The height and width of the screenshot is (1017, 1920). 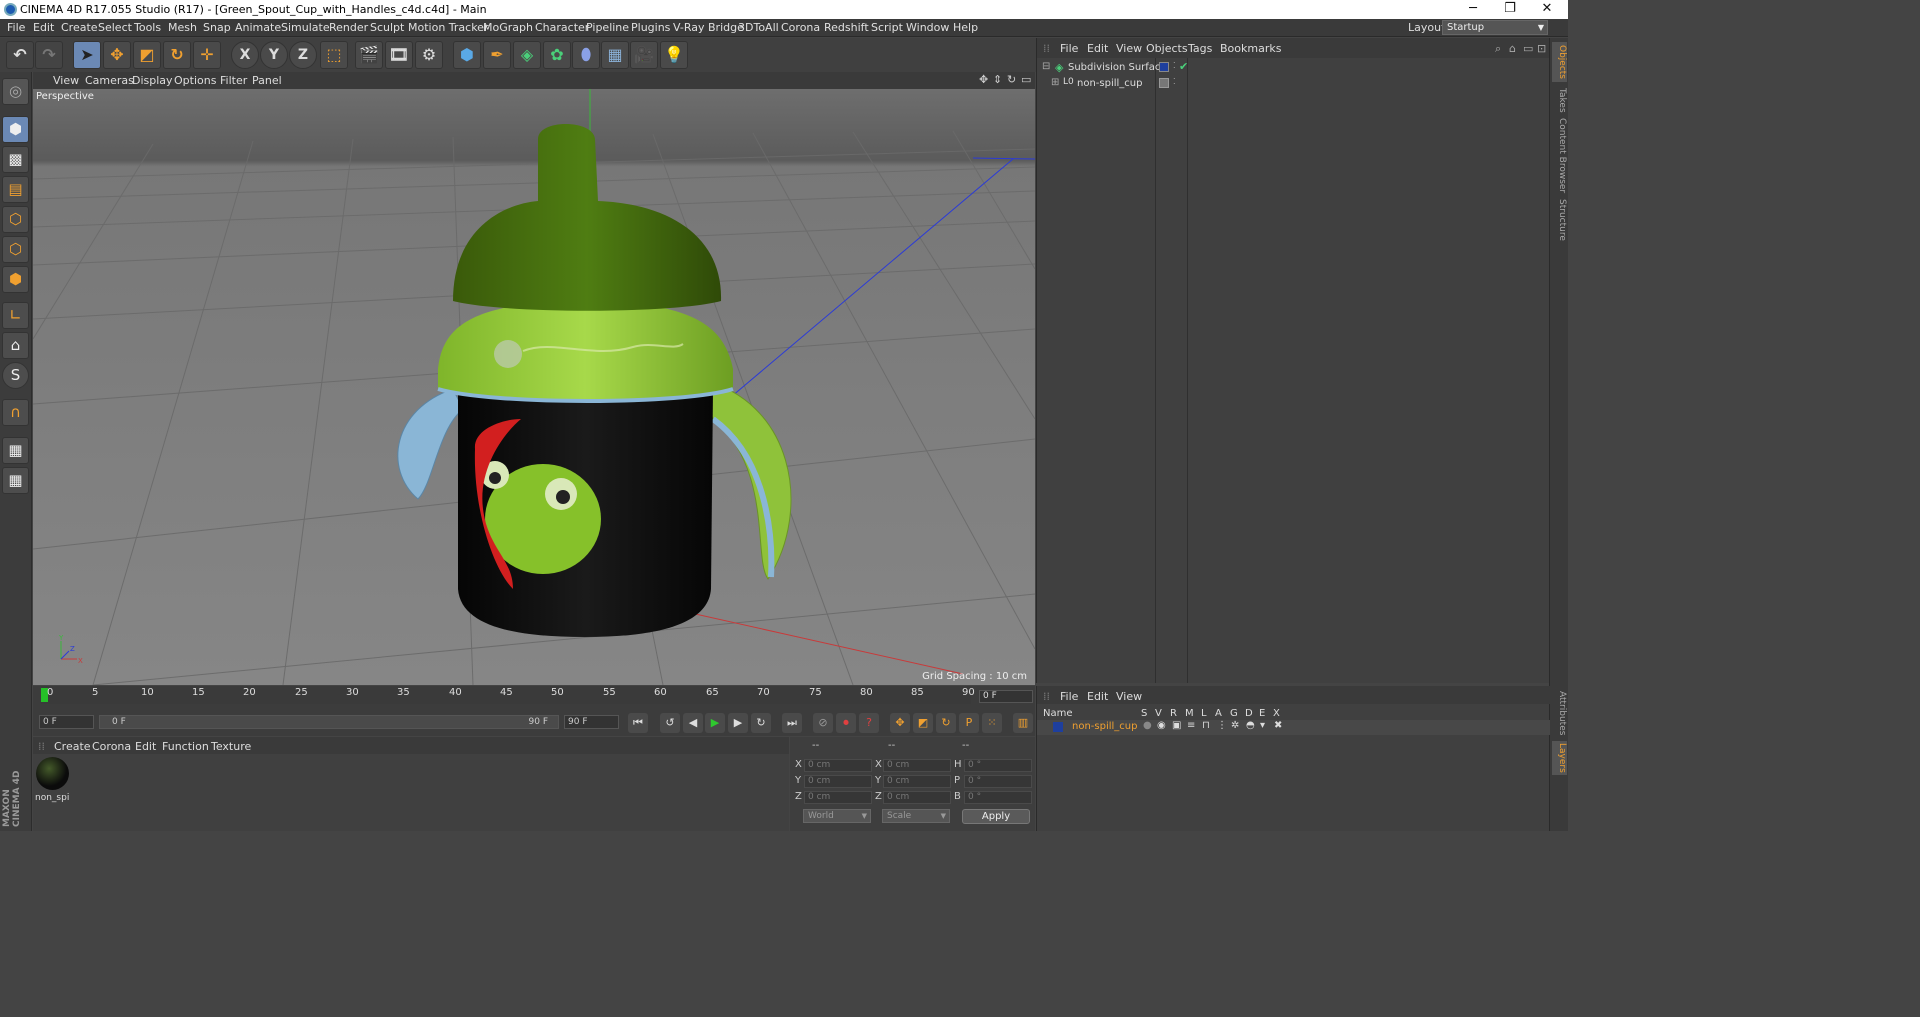 What do you see at coordinates (274, 55) in the screenshot?
I see `axis-y-button: Y` at bounding box center [274, 55].